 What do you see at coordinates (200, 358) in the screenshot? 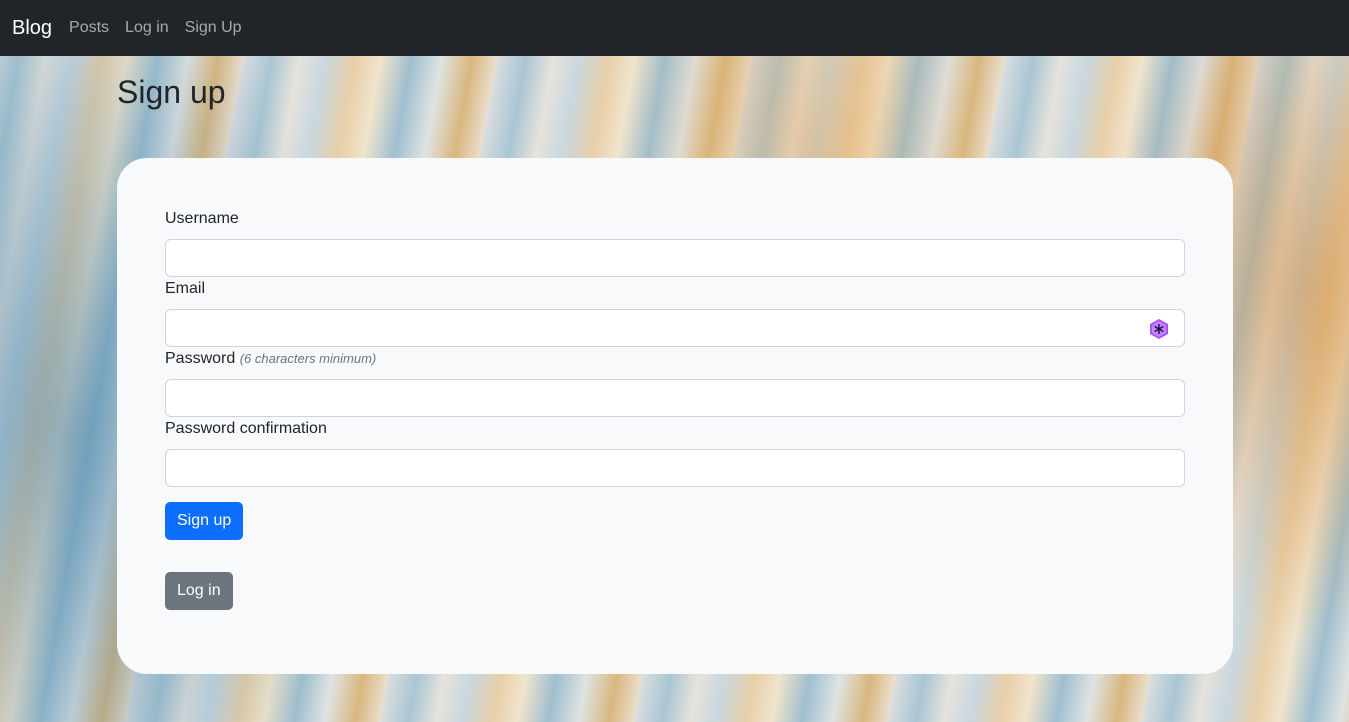
I see `password-label: Password` at bounding box center [200, 358].